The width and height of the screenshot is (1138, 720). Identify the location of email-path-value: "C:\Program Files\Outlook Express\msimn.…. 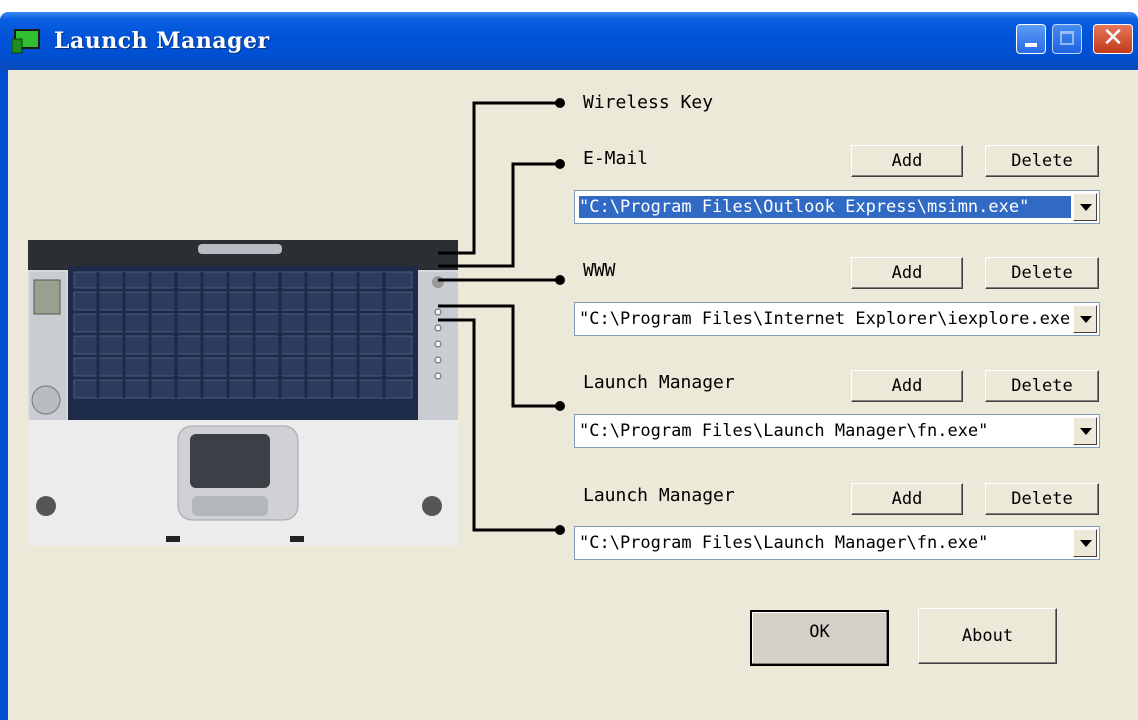
(825, 207).